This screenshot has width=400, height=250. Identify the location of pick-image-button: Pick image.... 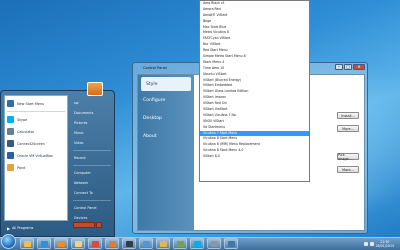
(348, 157).